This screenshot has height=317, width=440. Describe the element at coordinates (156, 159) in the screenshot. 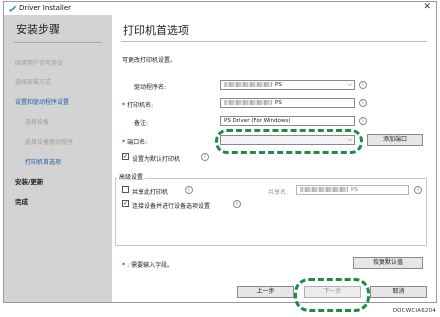

I see `default-printer-label: 设置为默认打印机` at that location.